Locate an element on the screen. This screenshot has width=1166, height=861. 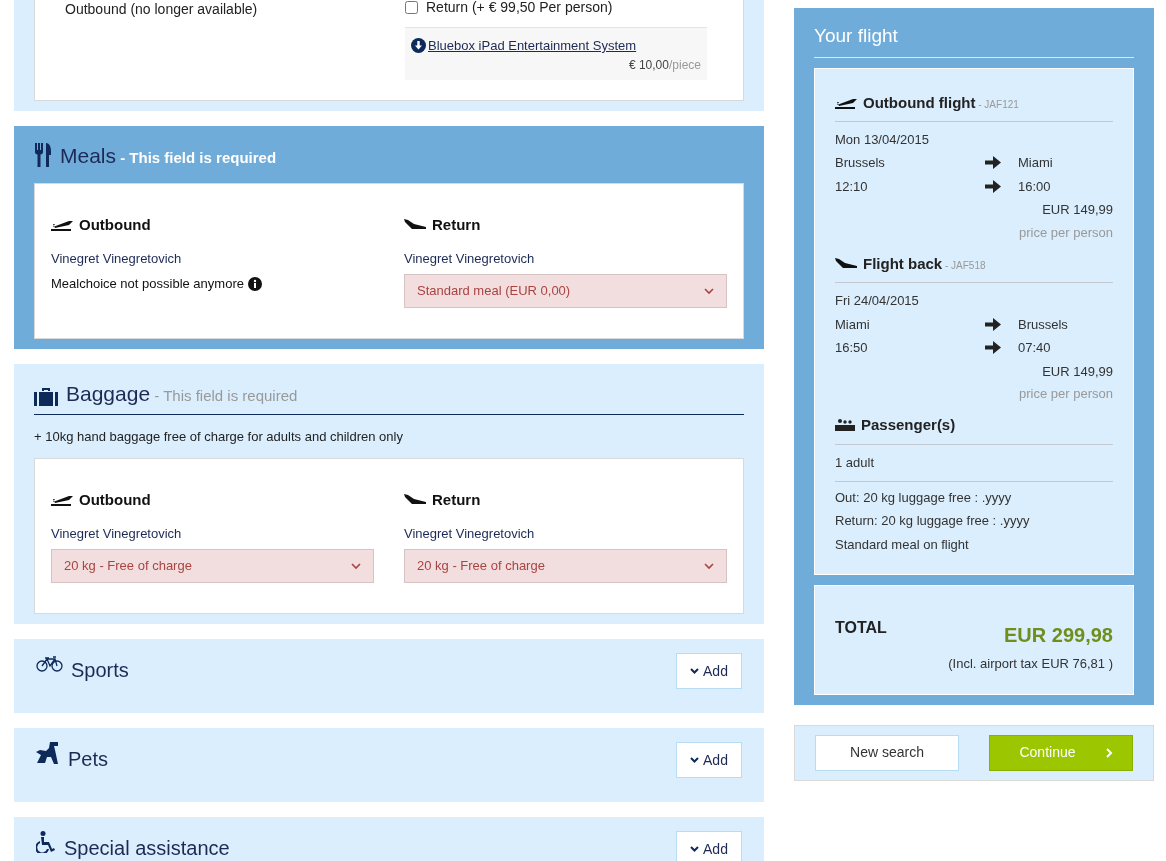
info-icon is located at coordinates (254, 283).